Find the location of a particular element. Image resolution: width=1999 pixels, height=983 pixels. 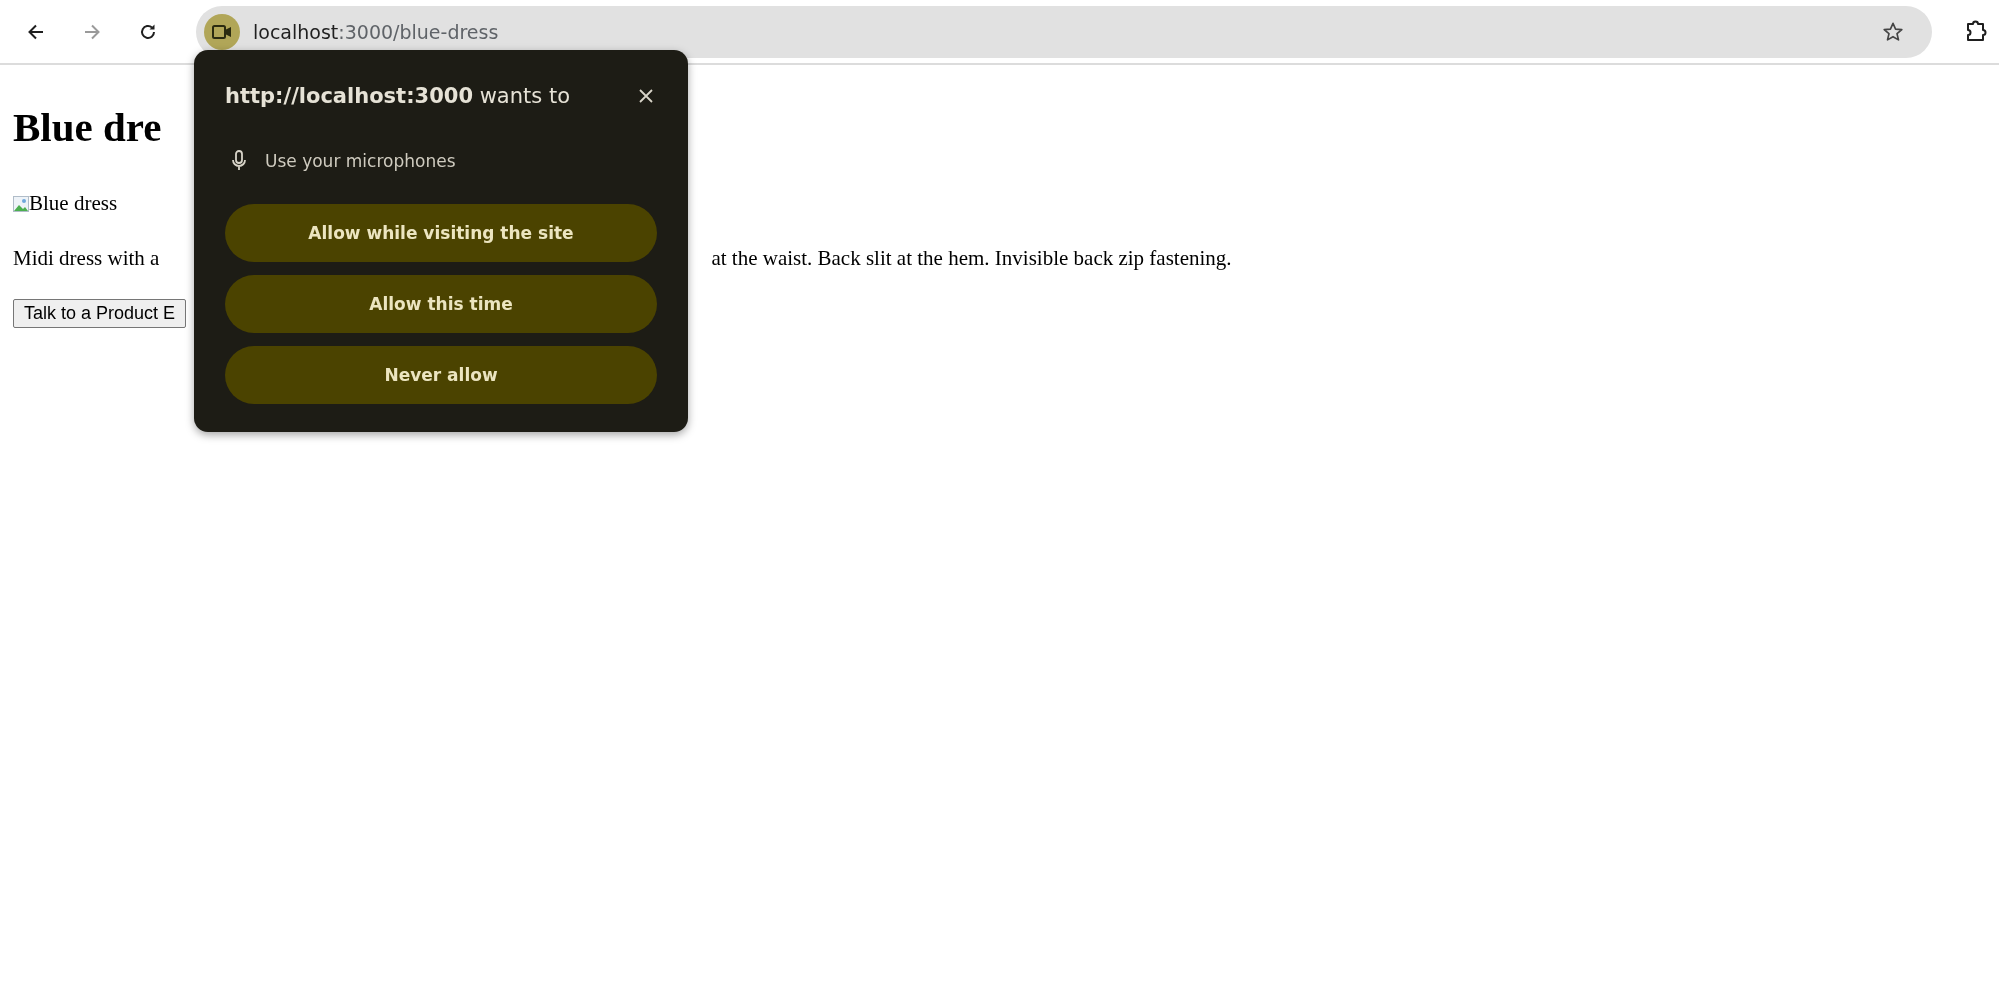

image-alt-text: Blue dress is located at coordinates (73, 203).